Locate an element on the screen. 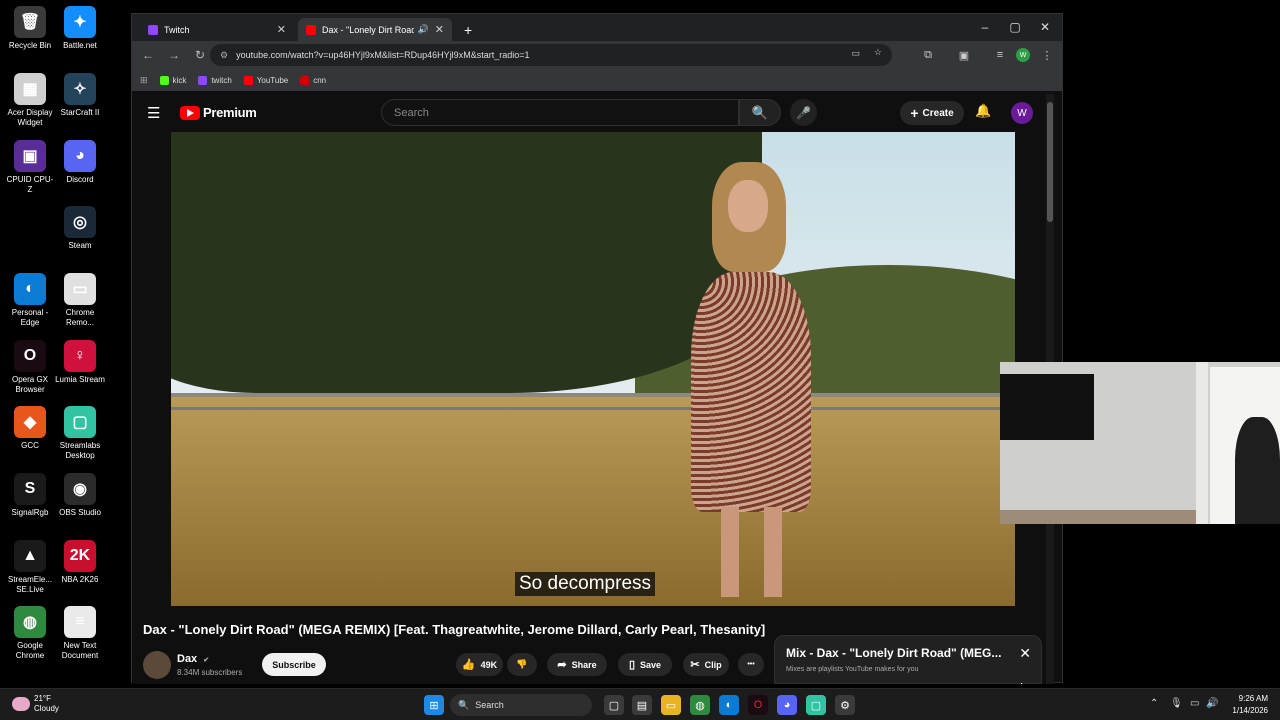  bookmark-twitch: twitch is located at coordinates (215, 80).